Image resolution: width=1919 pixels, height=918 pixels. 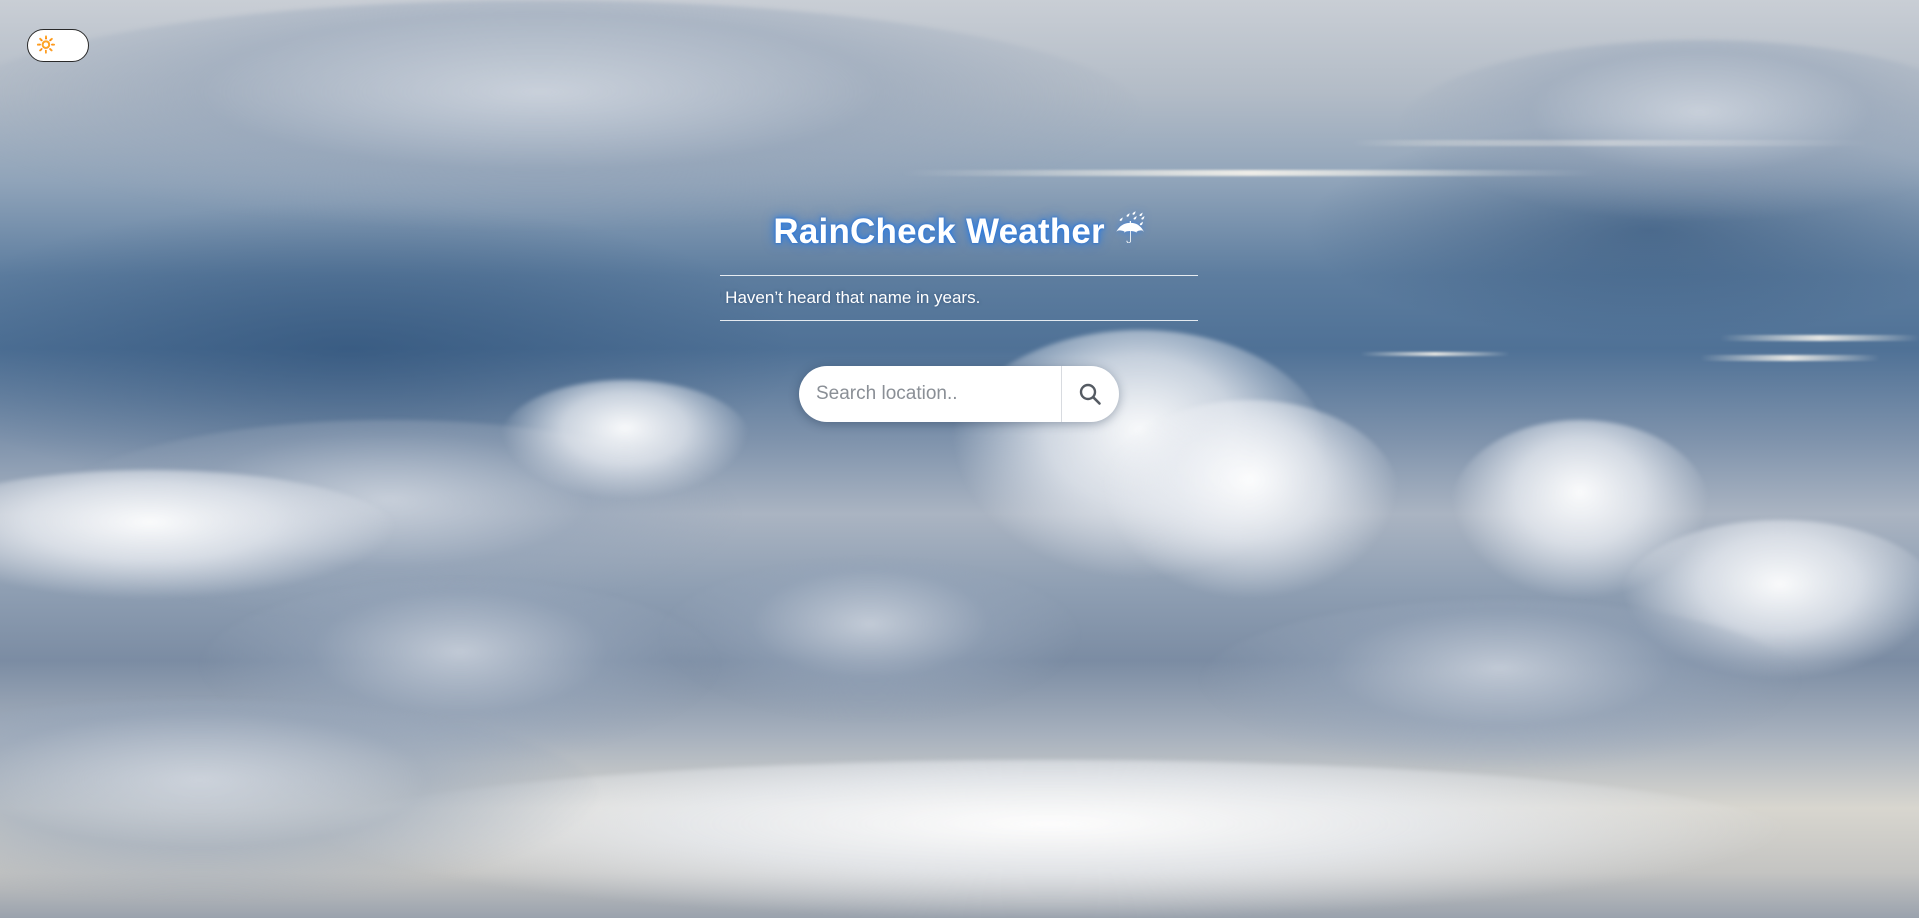 I want to click on umbrella-icon: ☔, so click(x=1130, y=232).